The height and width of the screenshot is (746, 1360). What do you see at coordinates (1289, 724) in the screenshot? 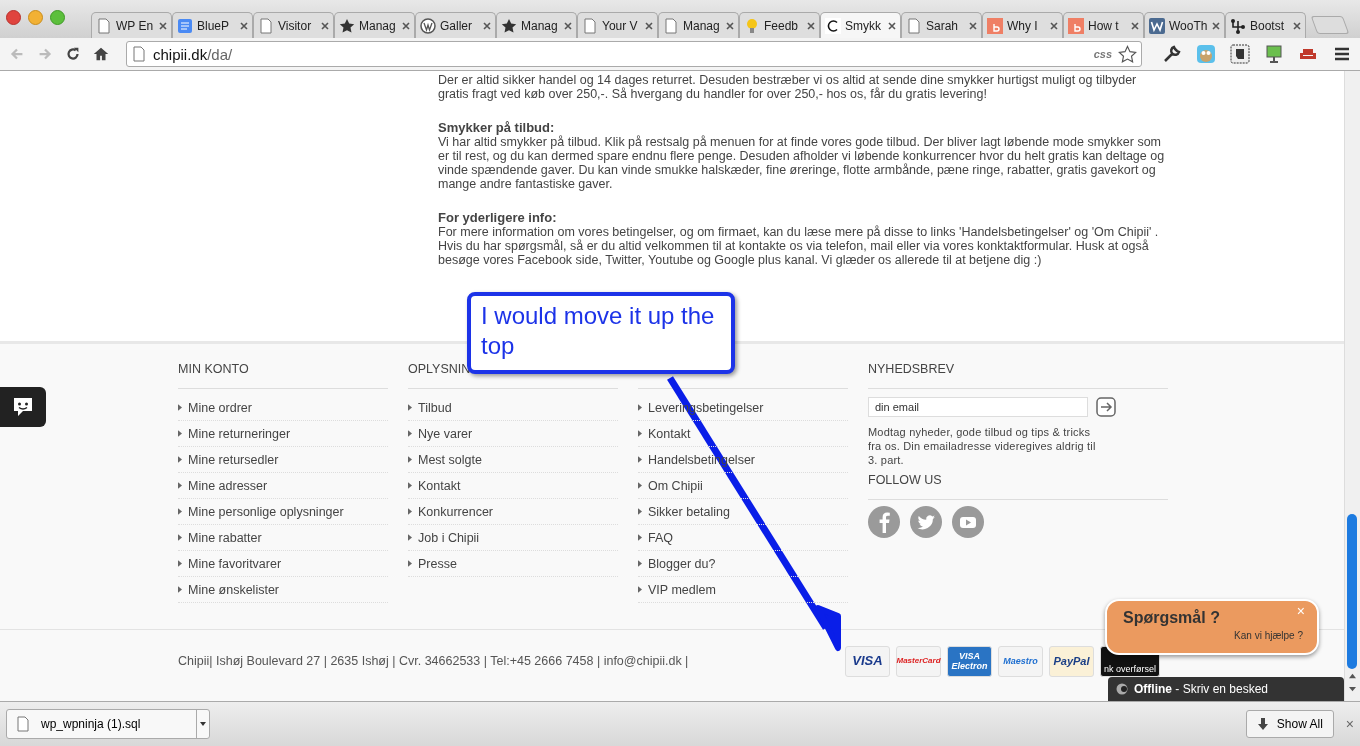
I see `show-all-button: Show All` at bounding box center [1289, 724].